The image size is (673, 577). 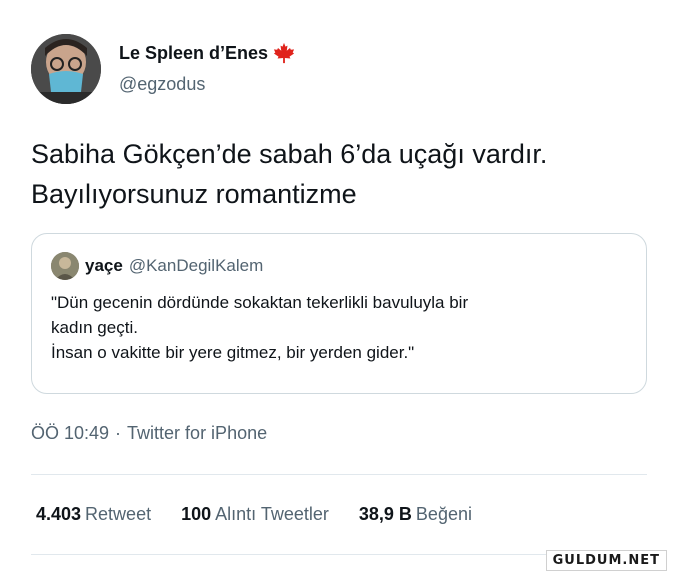 I want to click on quoted-line: kadın geçti., so click(x=94, y=327).